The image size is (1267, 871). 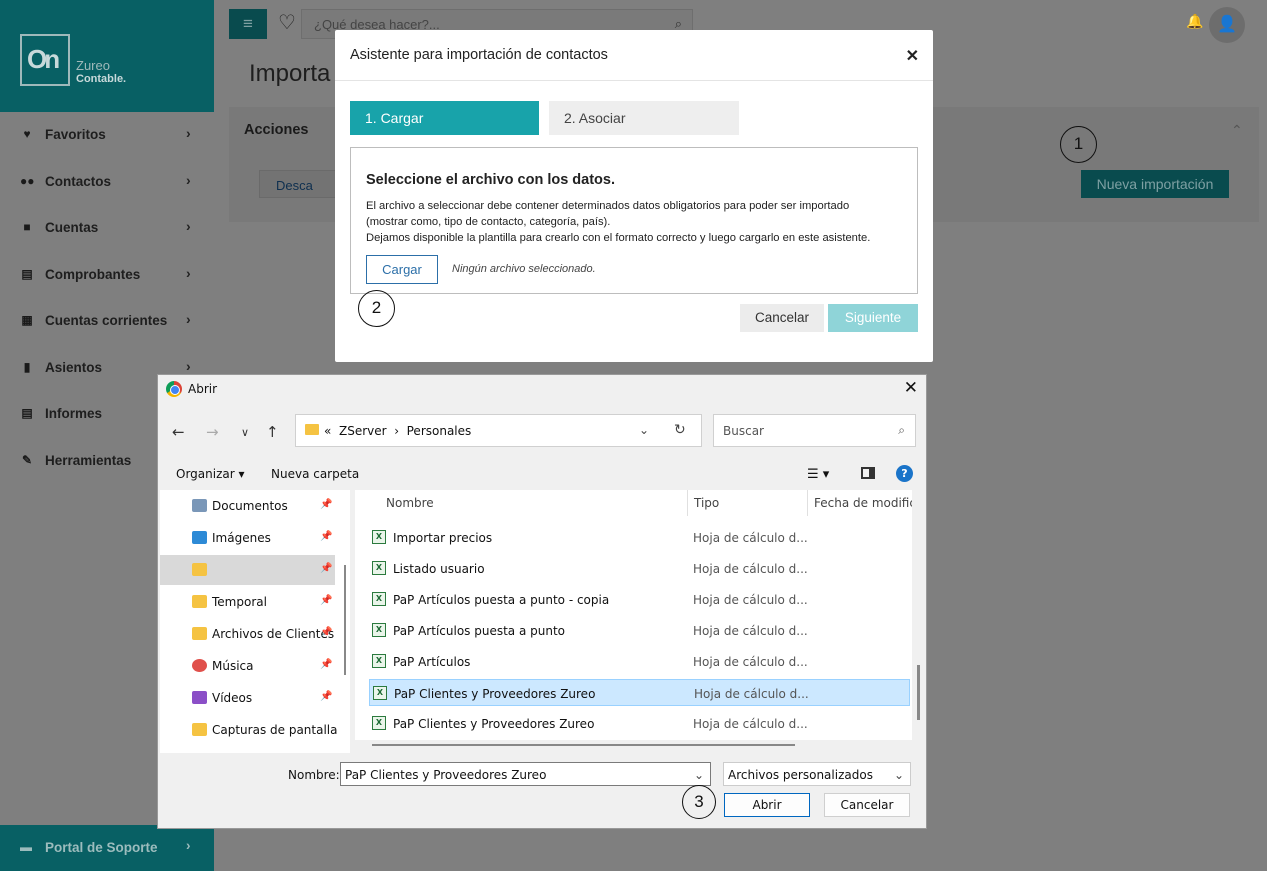 I want to click on sidebar-item-contactos: ●● Contactos ›, so click(x=107, y=182).